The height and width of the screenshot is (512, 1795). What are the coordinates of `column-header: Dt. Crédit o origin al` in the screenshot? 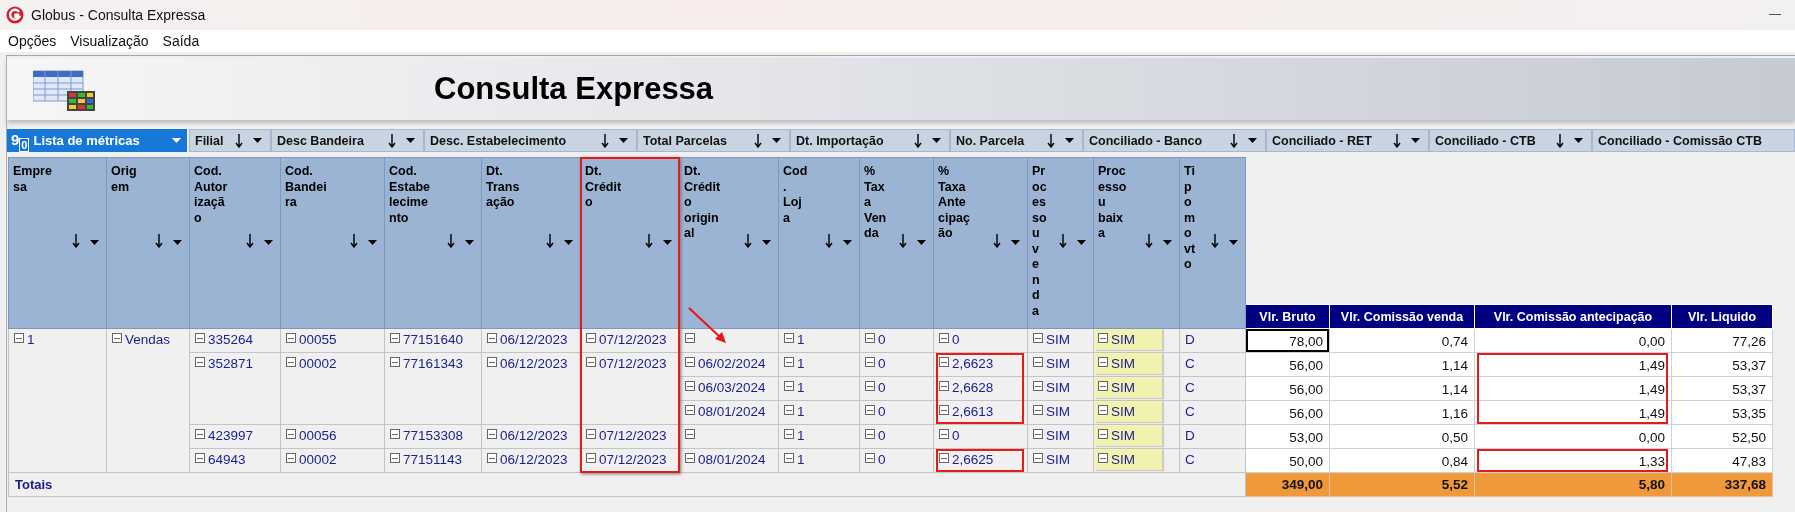 It's located at (729, 243).